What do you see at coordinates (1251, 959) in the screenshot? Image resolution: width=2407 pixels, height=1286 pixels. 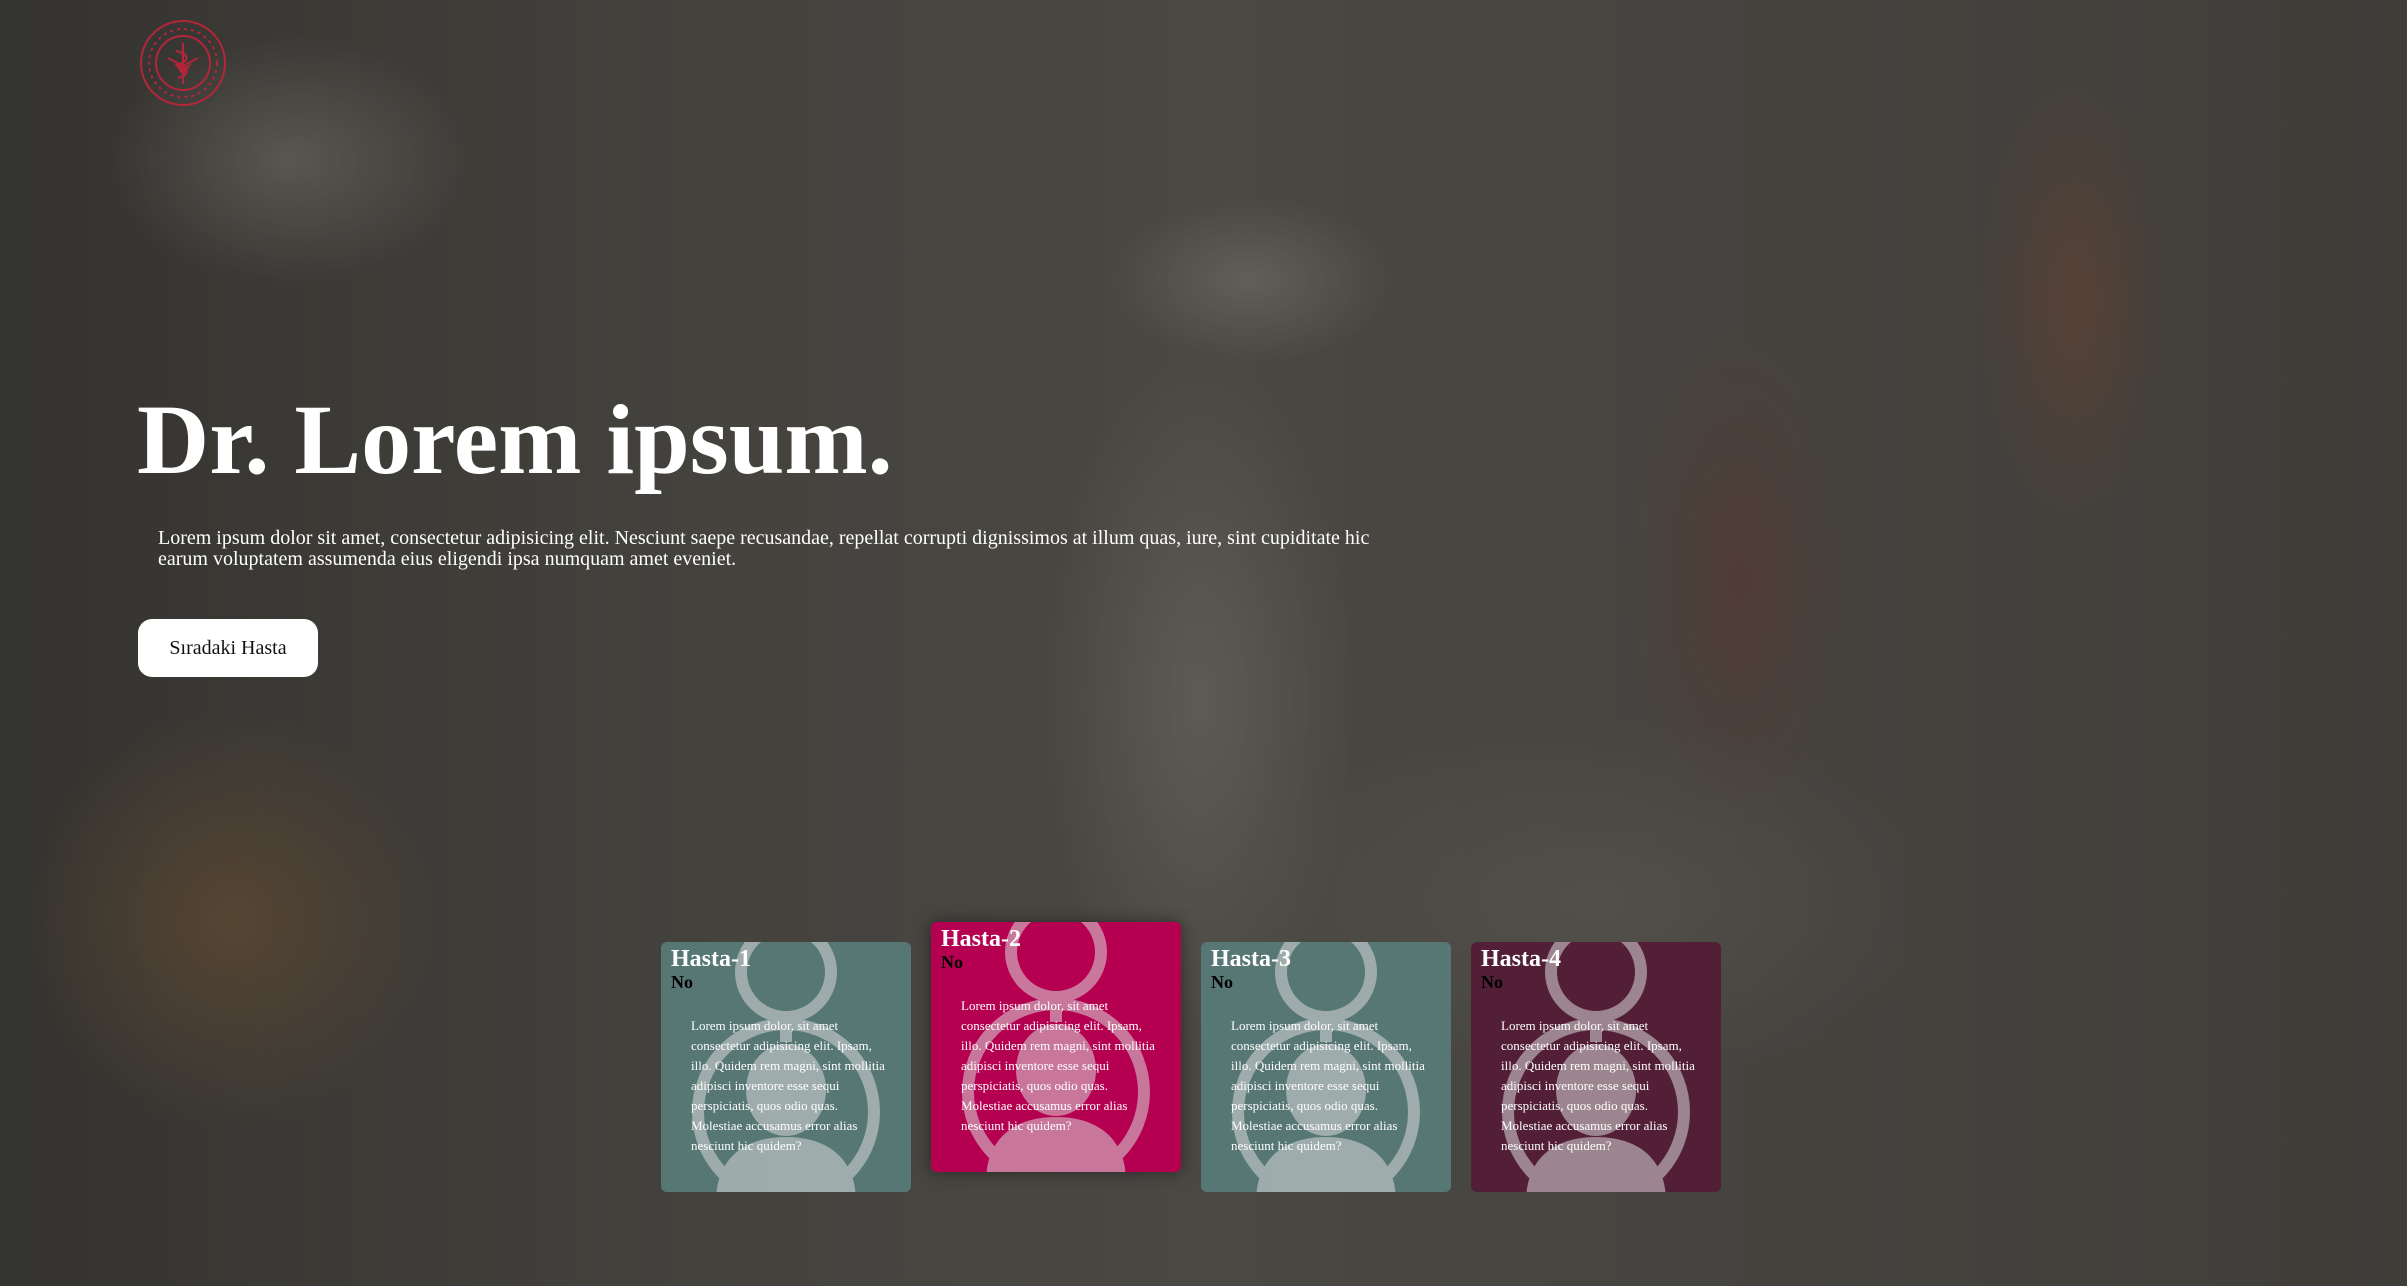 I see `patient-title: Hasta-3` at bounding box center [1251, 959].